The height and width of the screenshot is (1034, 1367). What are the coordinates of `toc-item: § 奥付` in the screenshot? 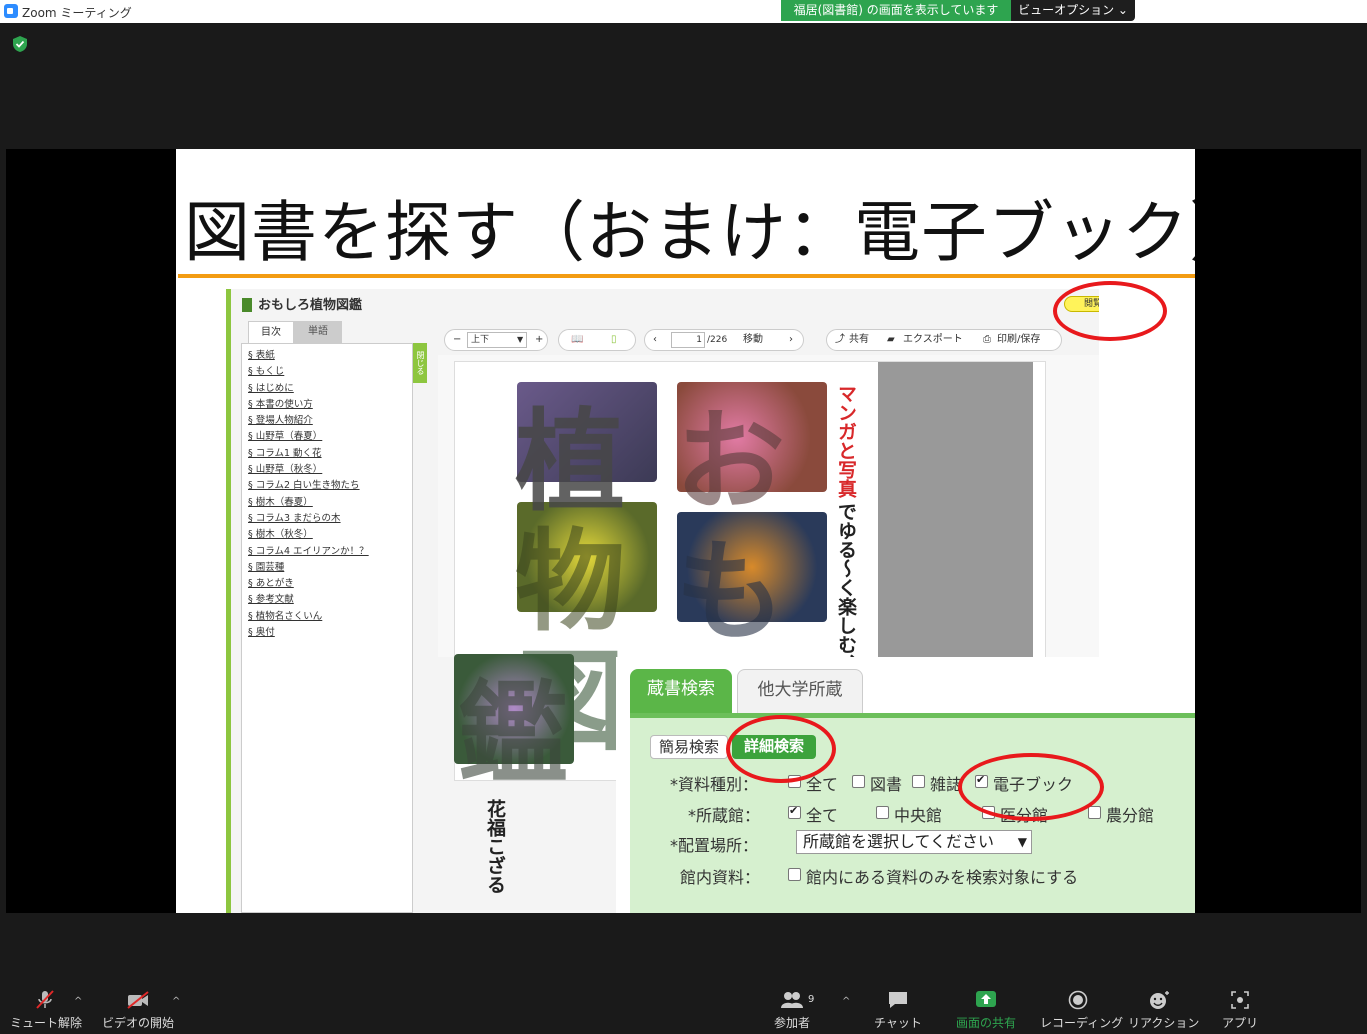 It's located at (330, 633).